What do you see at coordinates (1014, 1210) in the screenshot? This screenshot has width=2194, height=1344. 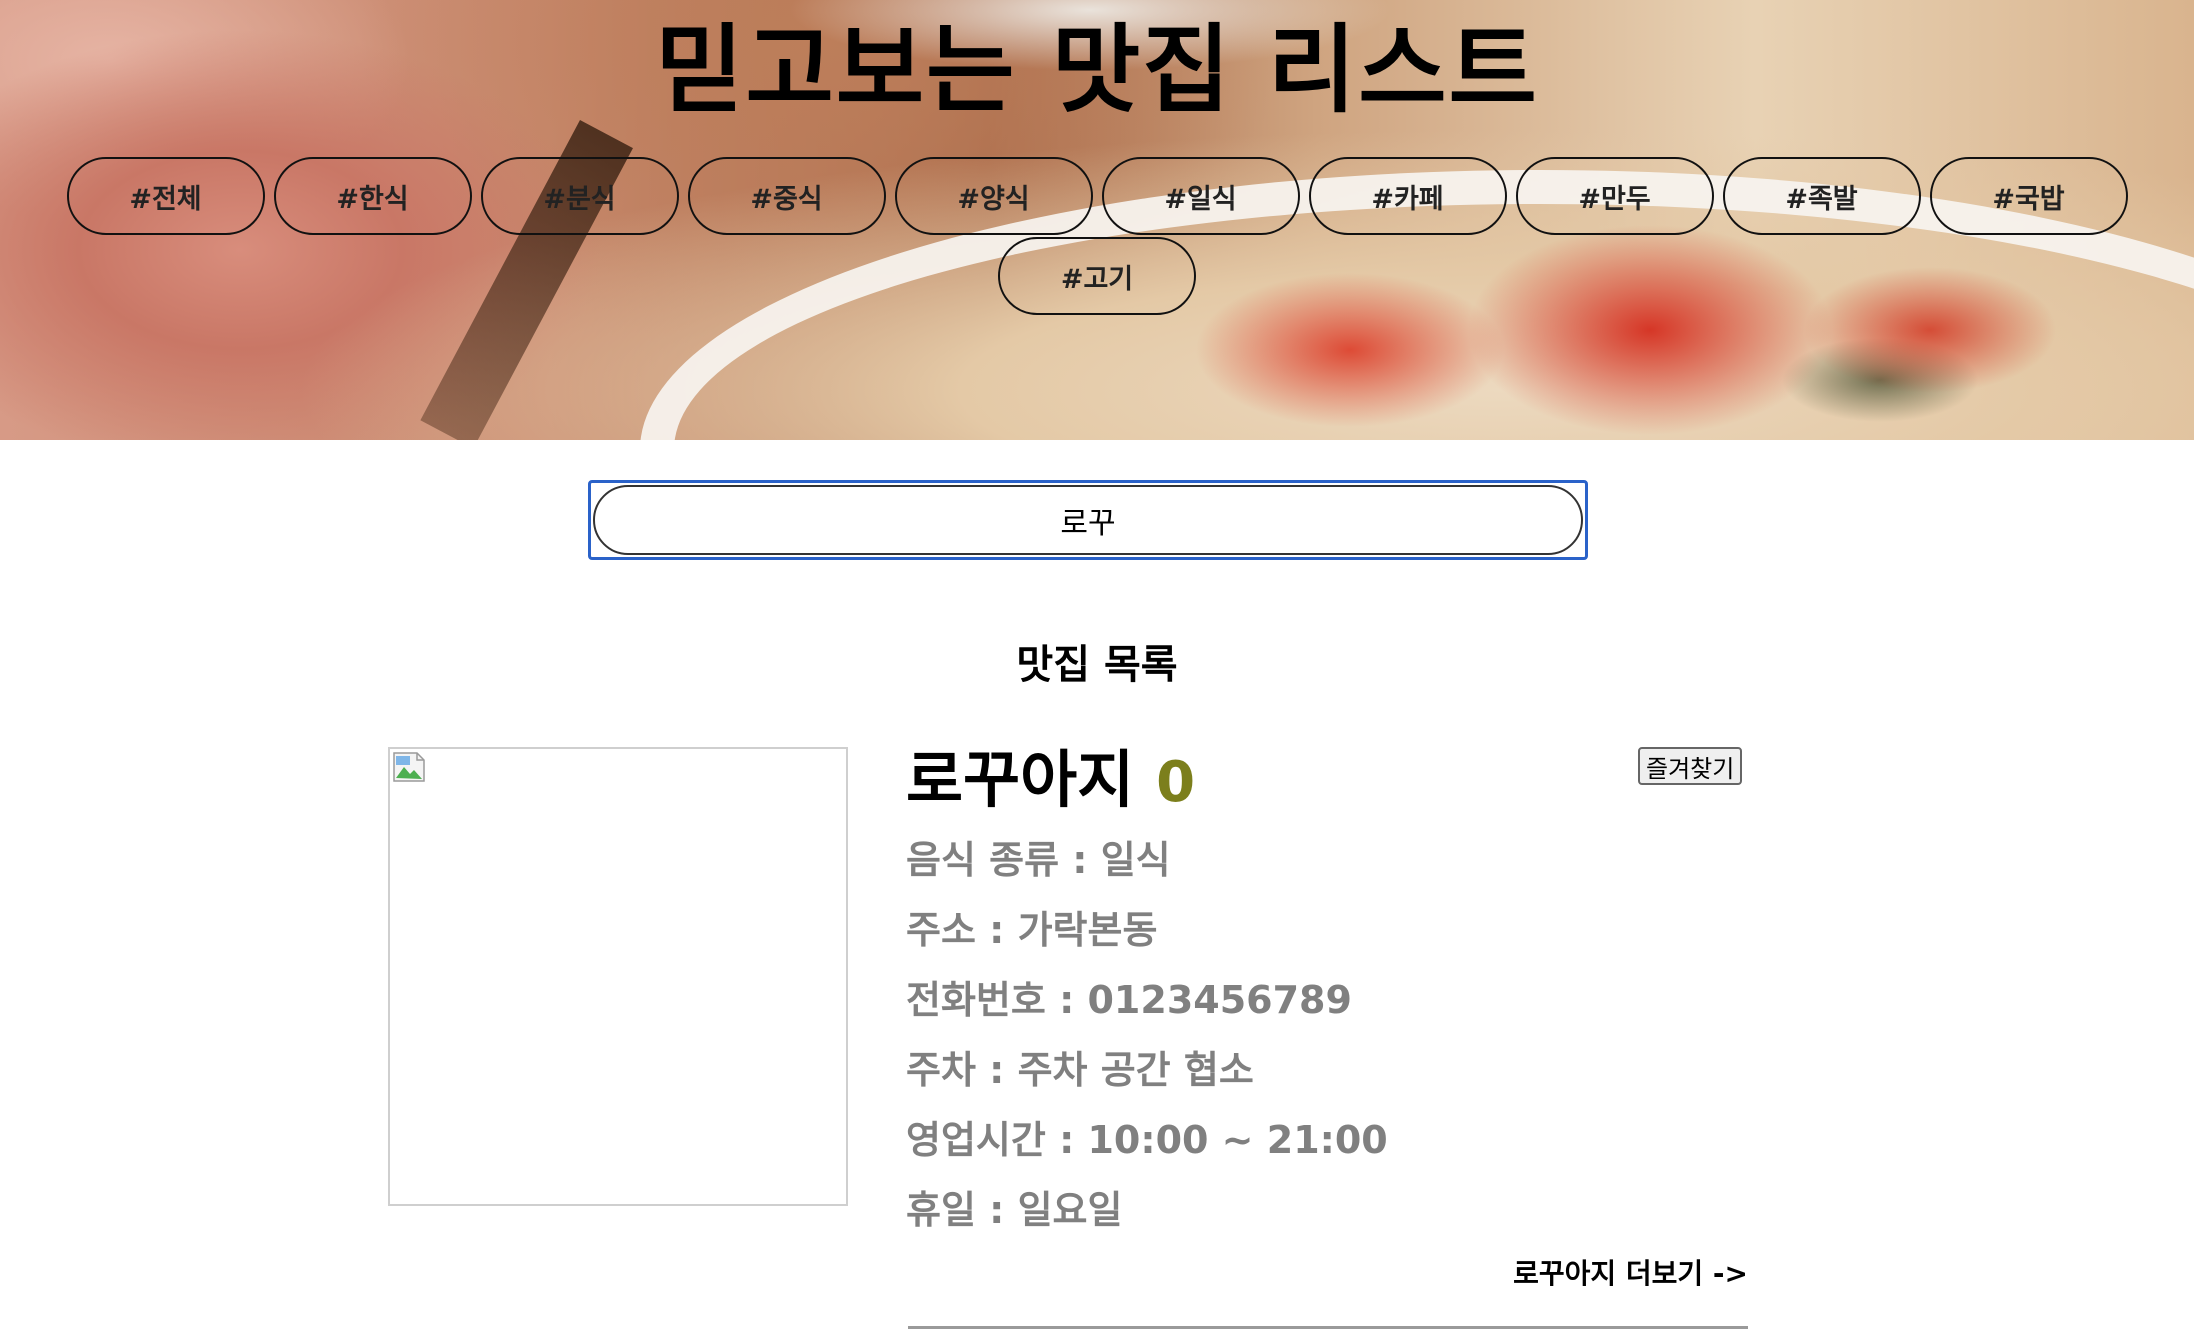 I see `closed-day: 휴일 : 일요일` at bounding box center [1014, 1210].